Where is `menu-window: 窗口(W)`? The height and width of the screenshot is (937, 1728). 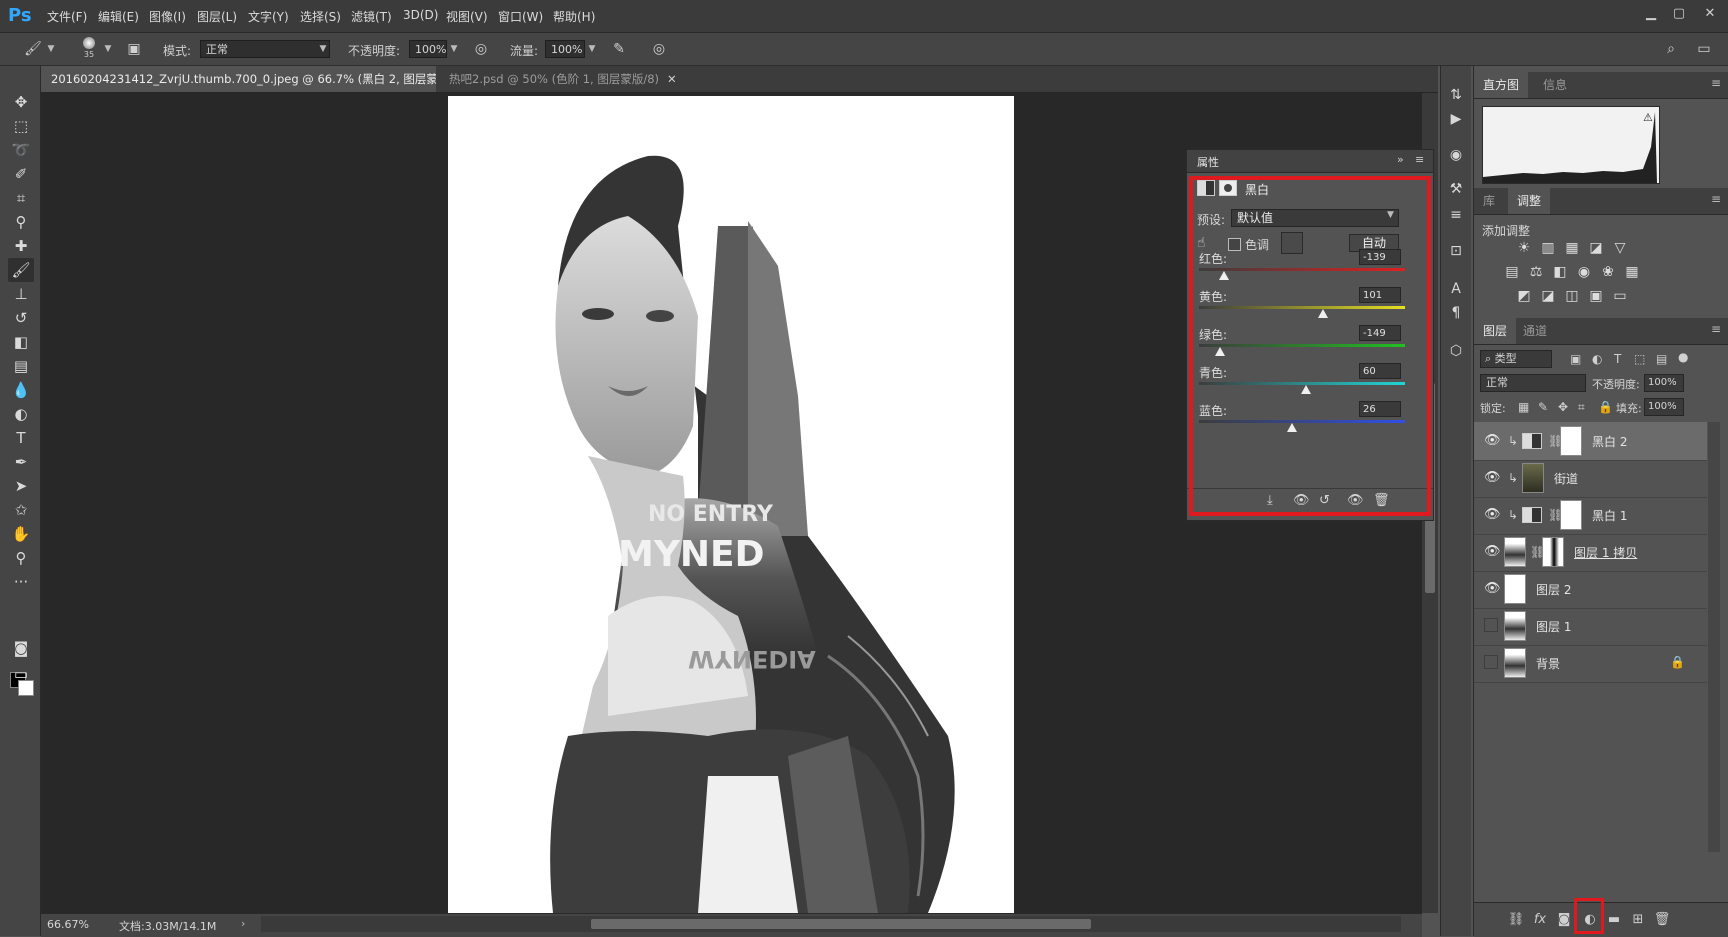
menu-window: 窗口(W) is located at coordinates (520, 16).